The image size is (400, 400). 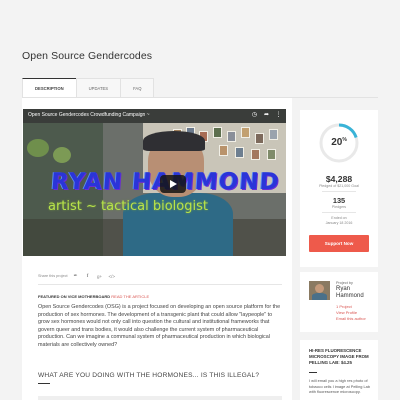 I want to click on avatar, so click(x=319, y=290).